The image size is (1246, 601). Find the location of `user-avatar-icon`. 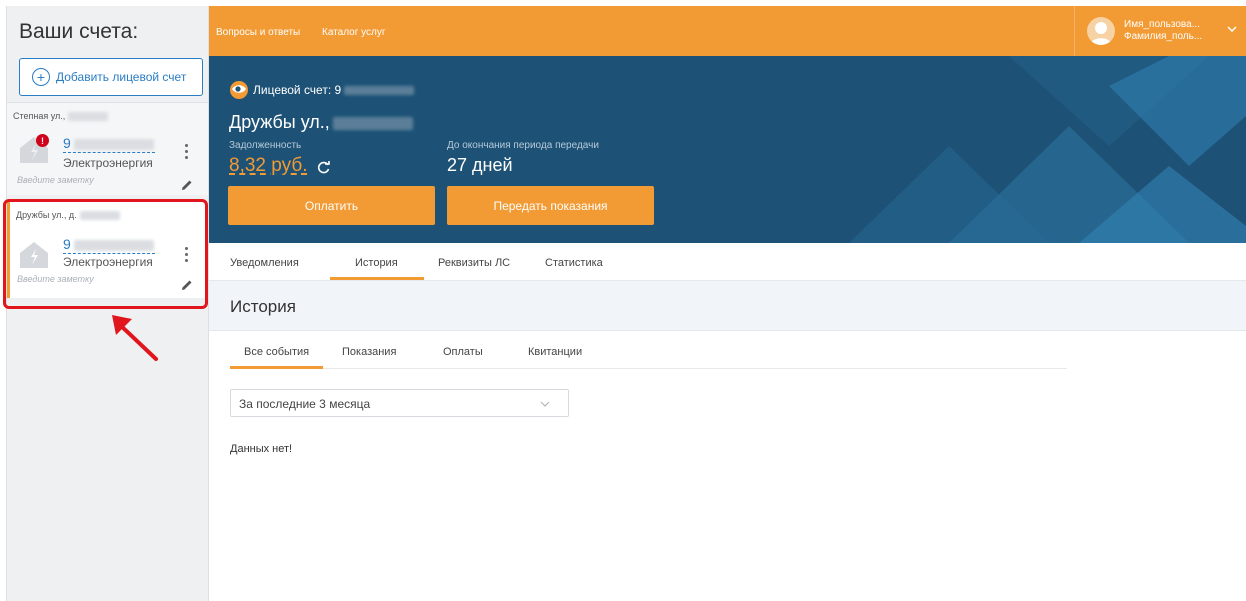

user-avatar-icon is located at coordinates (1101, 33).